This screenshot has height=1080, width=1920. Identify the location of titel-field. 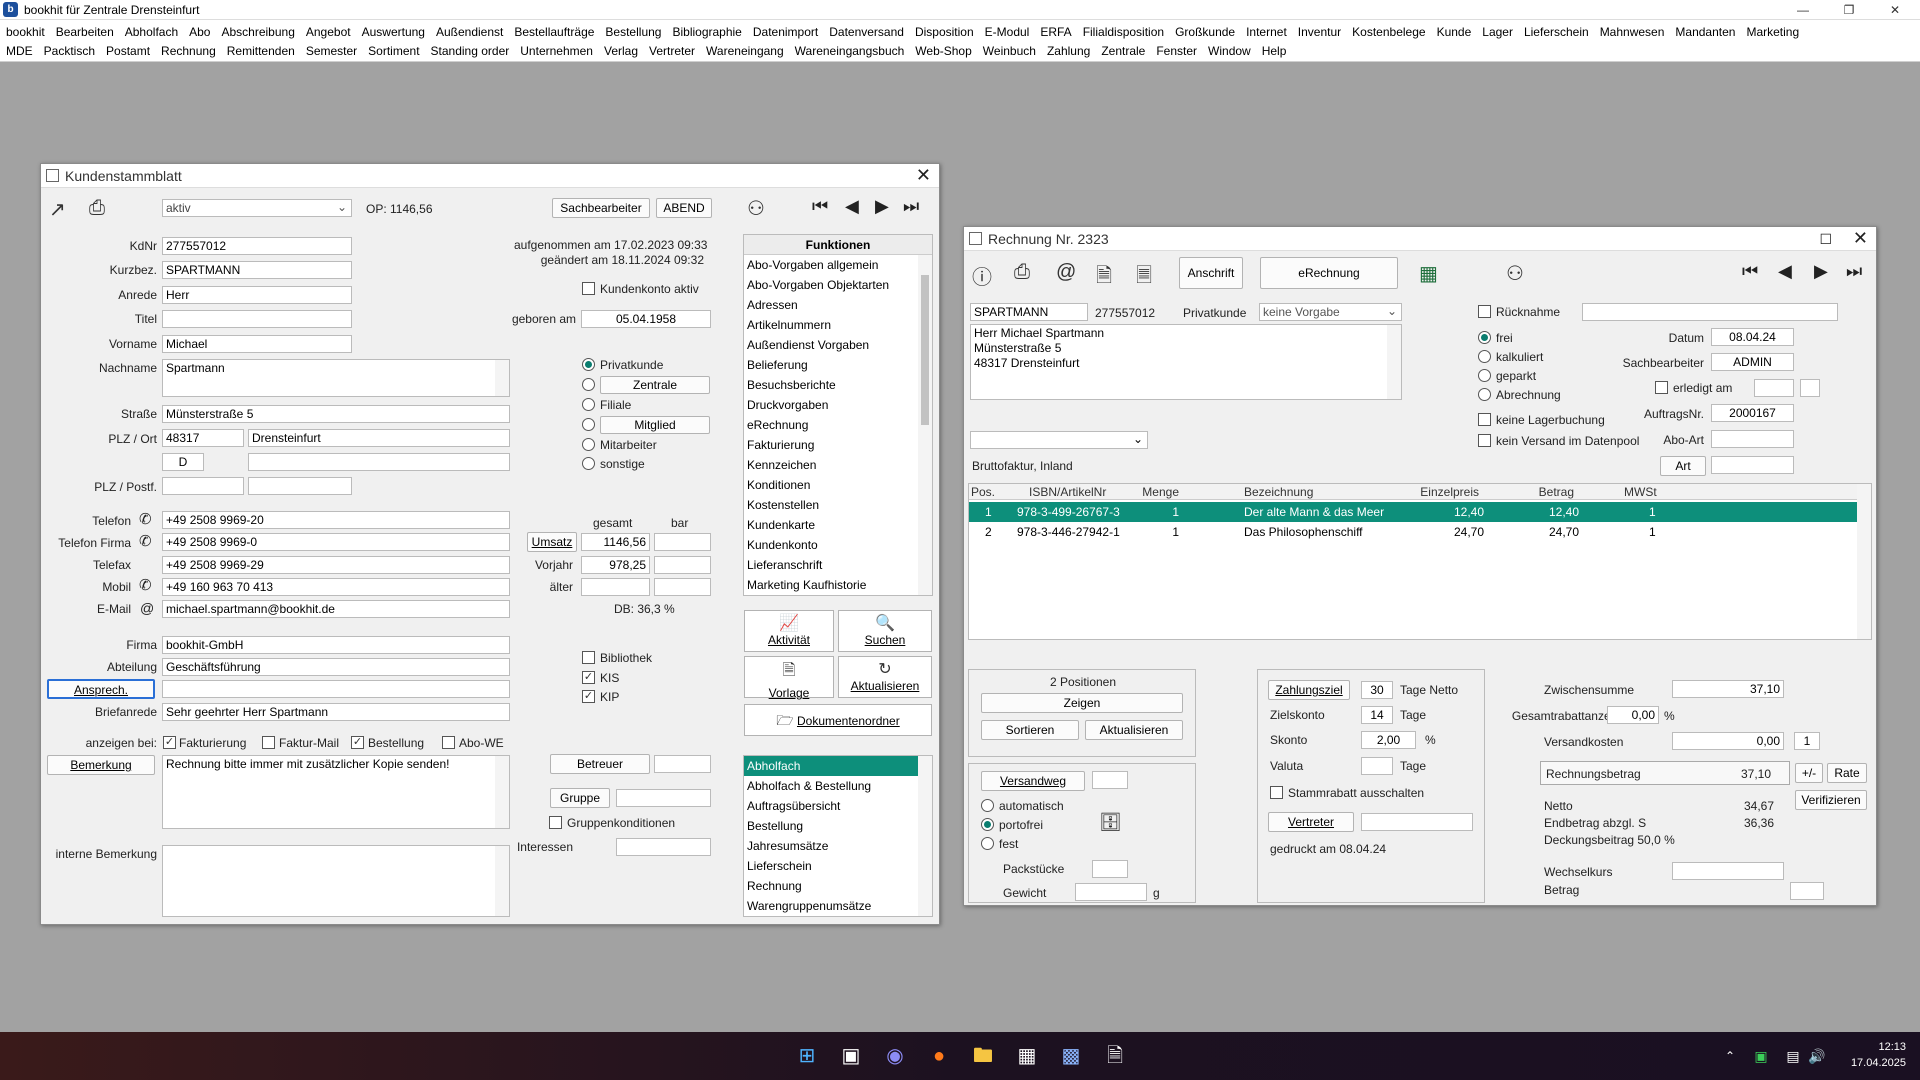
(257, 319).